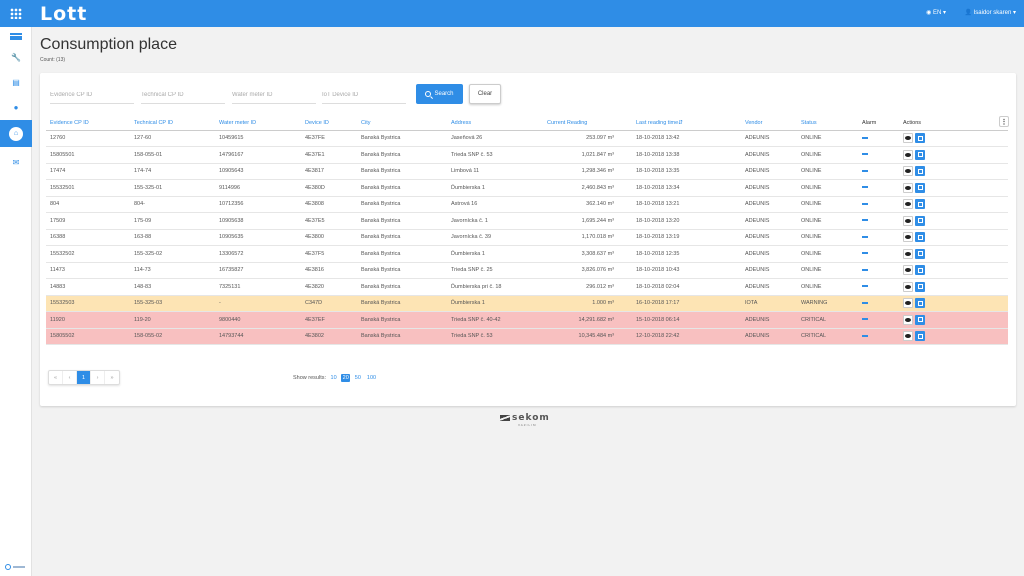  Describe the element at coordinates (92, 95) in the screenshot. I see `evidence-cp-id-input` at that location.